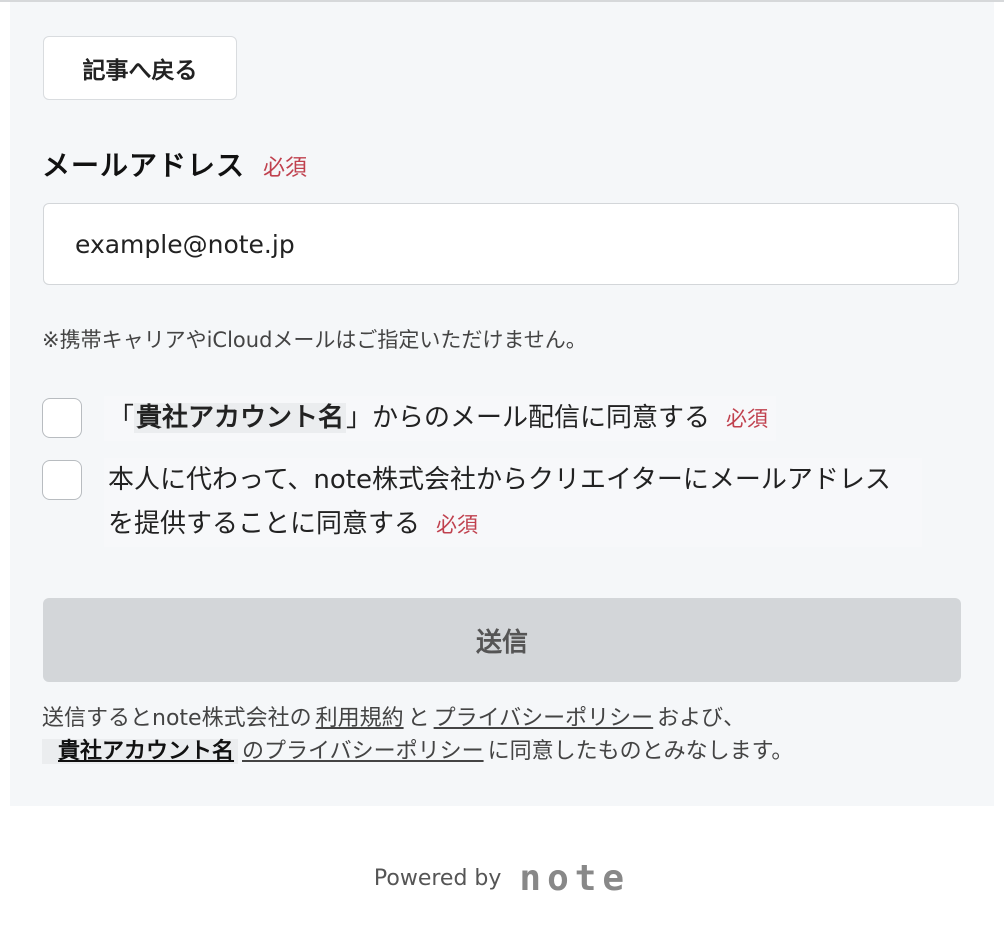  I want to click on company-privacy-policy-link: のプライバシーポリシー, so click(363, 751).